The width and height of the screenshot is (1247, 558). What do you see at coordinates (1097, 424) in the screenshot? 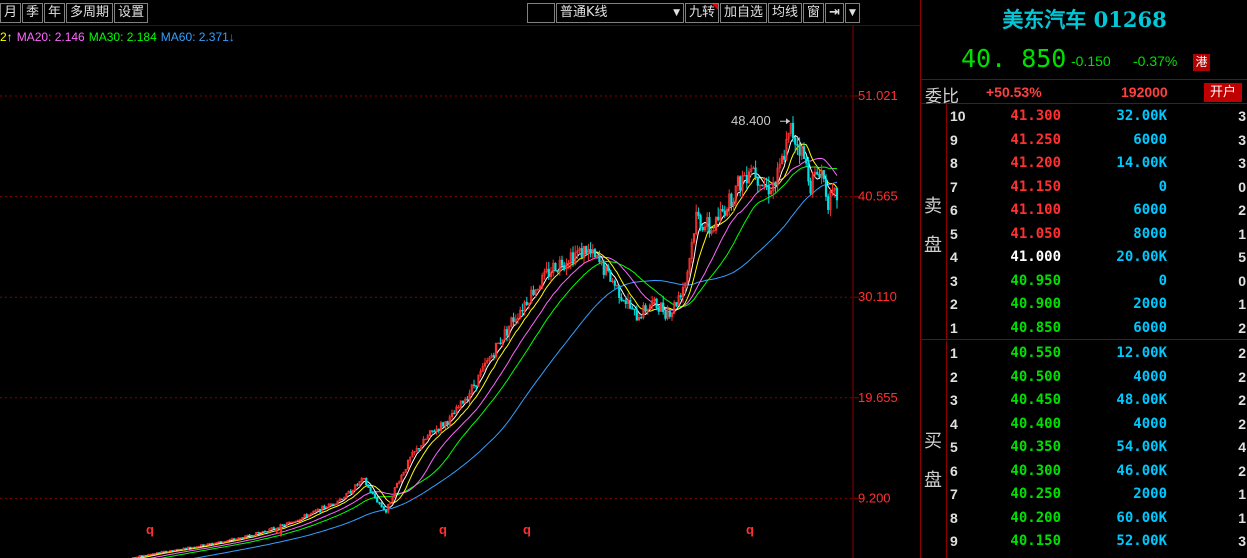
I see `buy-order-row: 4 40.400 4000 2` at bounding box center [1097, 424].